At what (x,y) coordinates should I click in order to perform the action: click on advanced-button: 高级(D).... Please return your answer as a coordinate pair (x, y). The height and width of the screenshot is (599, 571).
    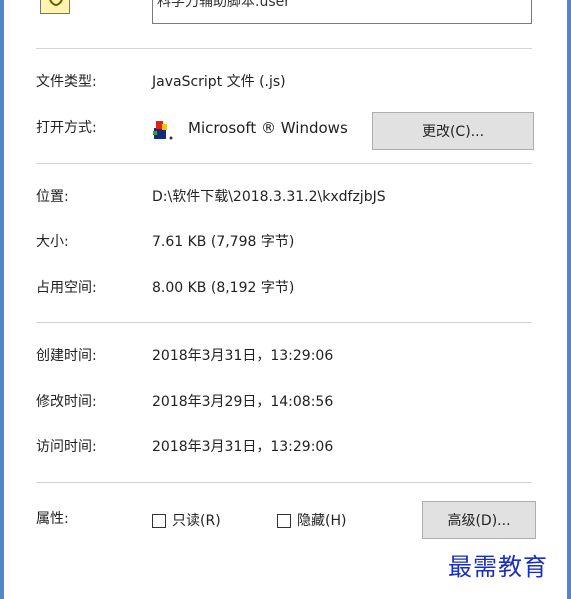
    Looking at the image, I should click on (479, 520).